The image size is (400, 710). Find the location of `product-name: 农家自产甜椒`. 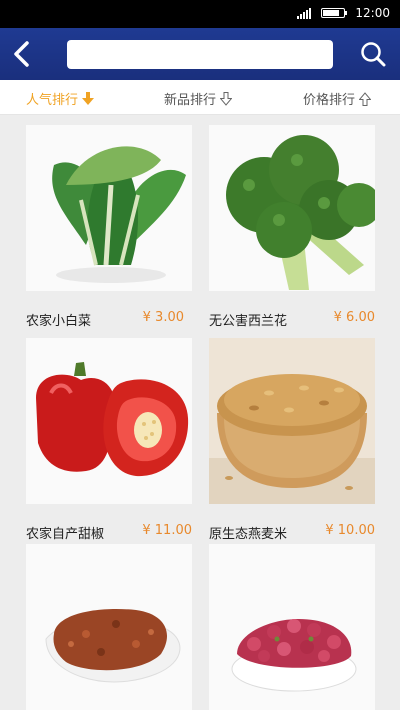

product-name: 农家自产甜椒 is located at coordinates (65, 534).